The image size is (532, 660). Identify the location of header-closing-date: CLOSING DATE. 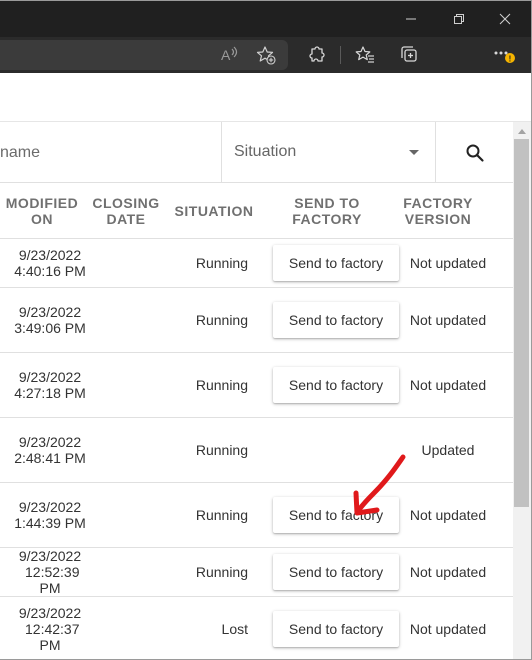
(126, 211).